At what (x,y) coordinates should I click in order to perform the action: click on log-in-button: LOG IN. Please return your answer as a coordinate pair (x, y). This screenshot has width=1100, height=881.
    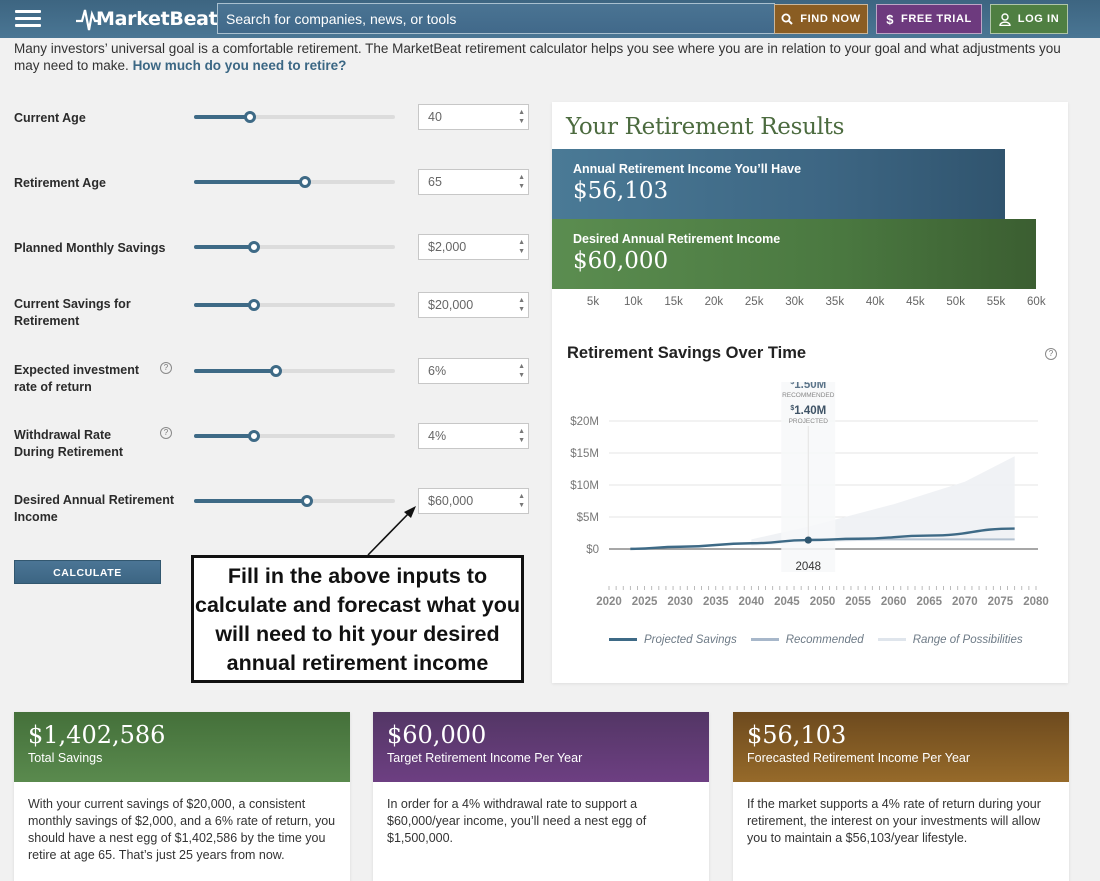
    Looking at the image, I should click on (1029, 19).